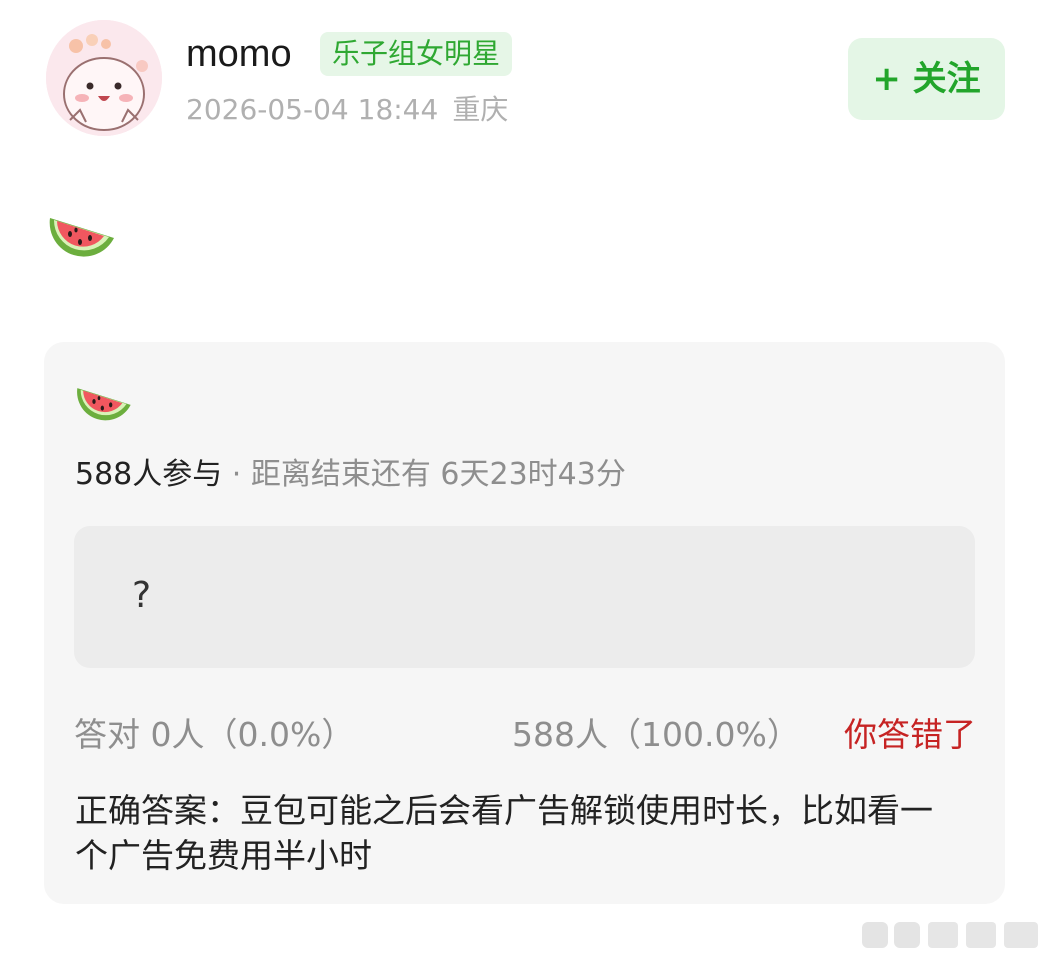 The image size is (1049, 960). Describe the element at coordinates (239, 54) in the screenshot. I see `username: momo` at that location.